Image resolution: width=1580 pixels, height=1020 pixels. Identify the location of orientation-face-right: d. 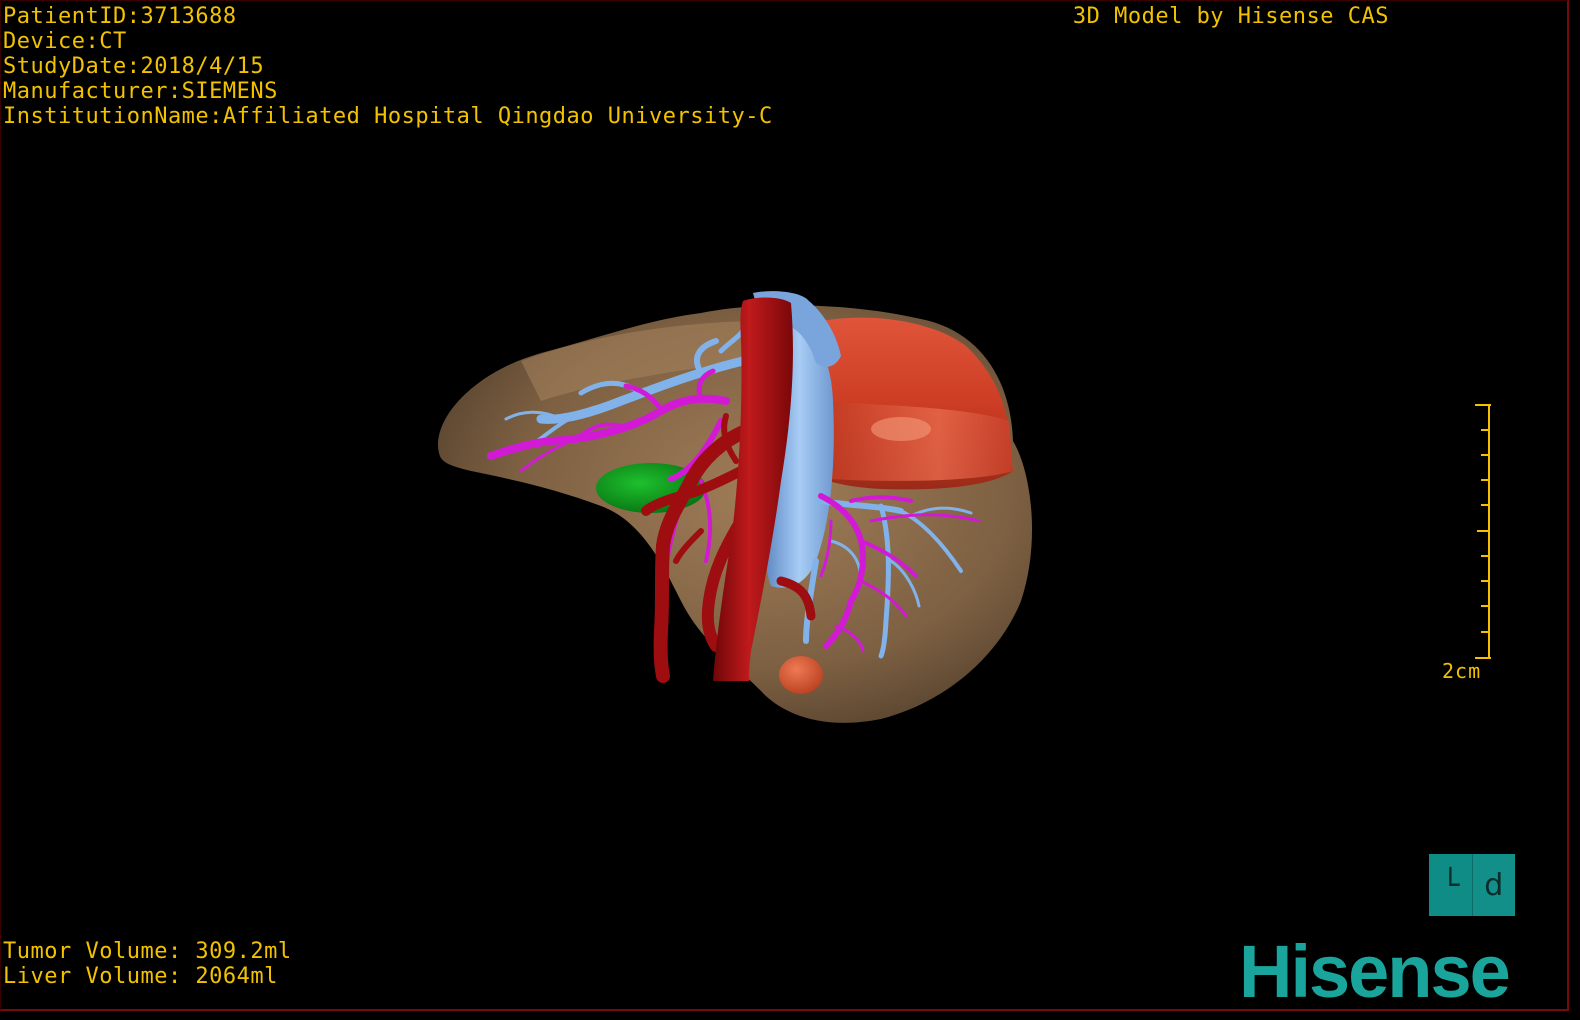
(1493, 885).